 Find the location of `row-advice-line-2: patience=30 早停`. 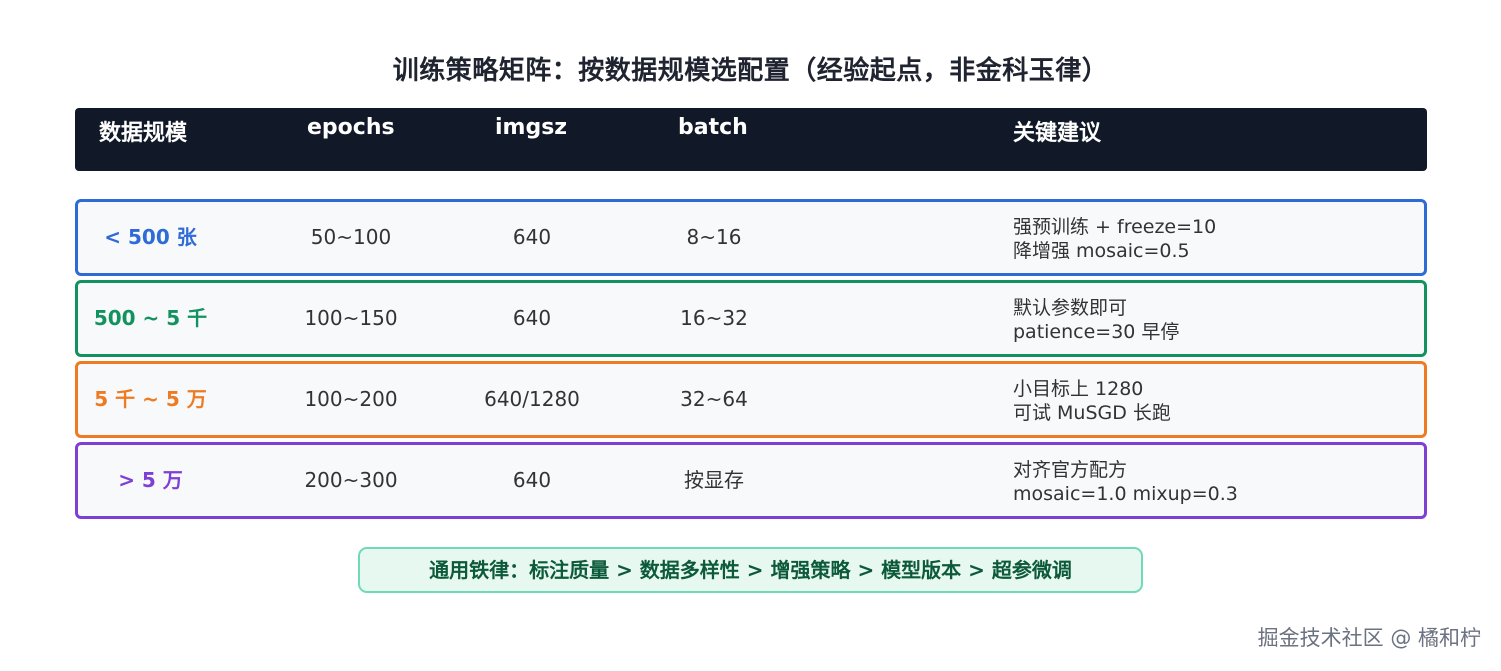

row-advice-line-2: patience=30 早停 is located at coordinates (1096, 332).